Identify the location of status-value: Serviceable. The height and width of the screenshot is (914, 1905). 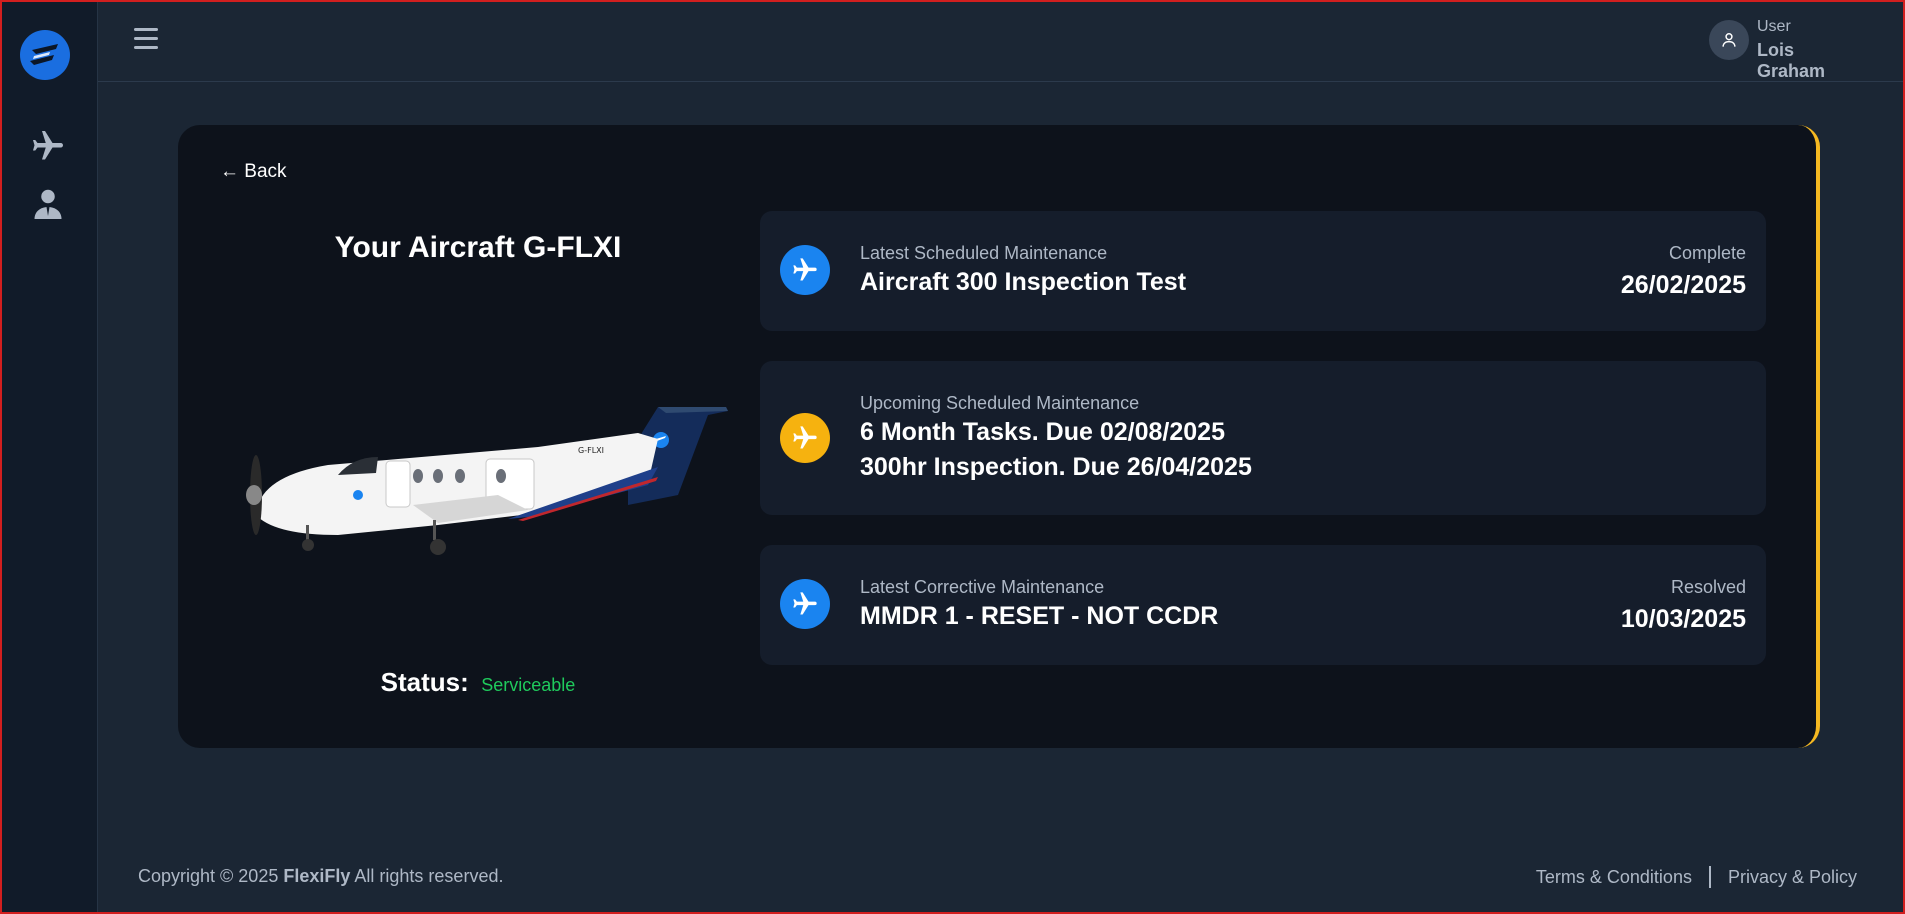
(528, 685).